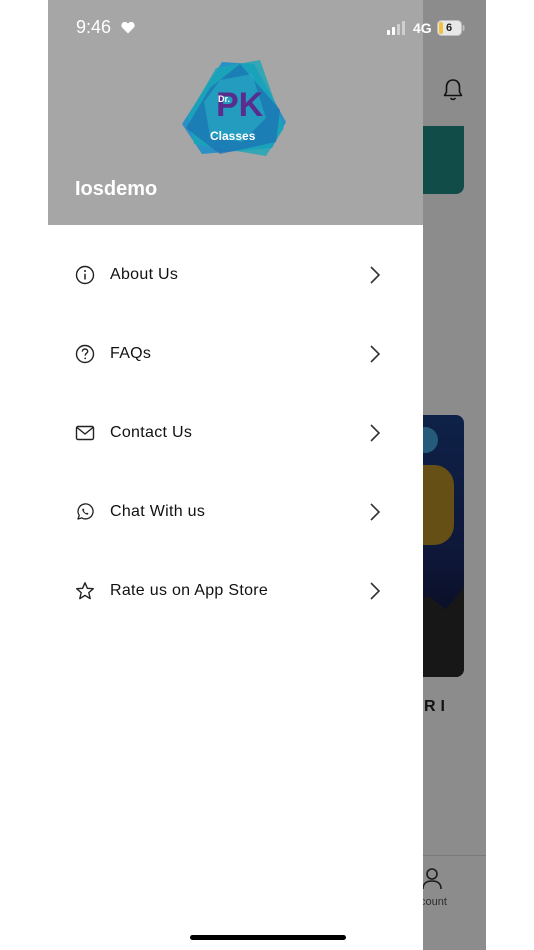 The width and height of the screenshot is (534, 950). Describe the element at coordinates (85, 433) in the screenshot. I see `mail-icon` at that location.